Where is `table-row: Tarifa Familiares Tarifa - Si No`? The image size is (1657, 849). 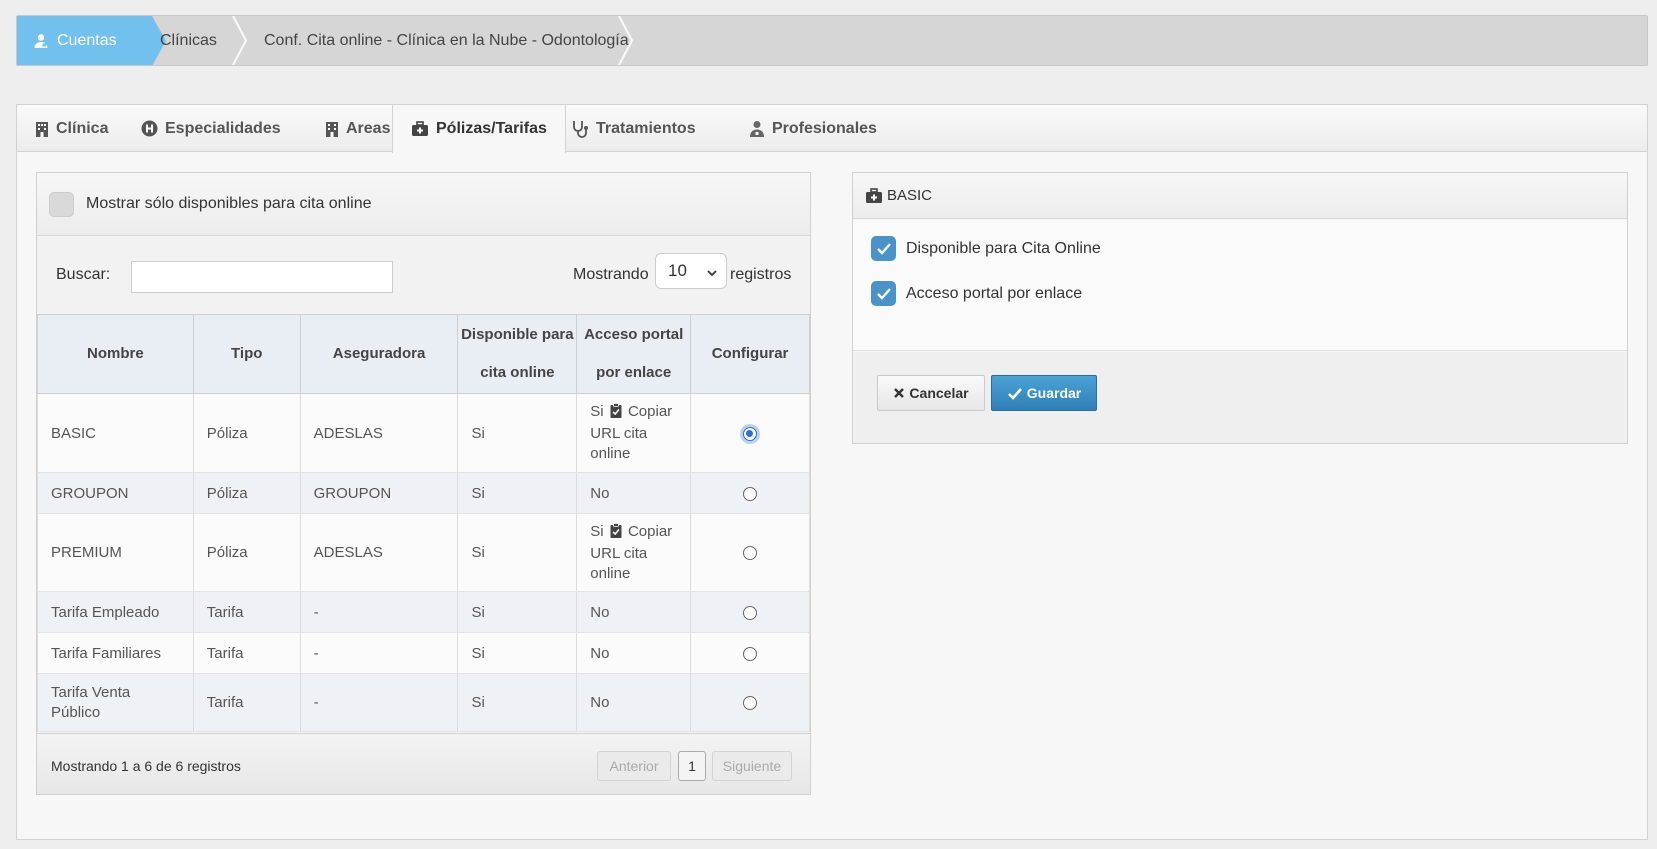
table-row: Tarifa Familiares Tarifa - Si No is located at coordinates (423, 653).